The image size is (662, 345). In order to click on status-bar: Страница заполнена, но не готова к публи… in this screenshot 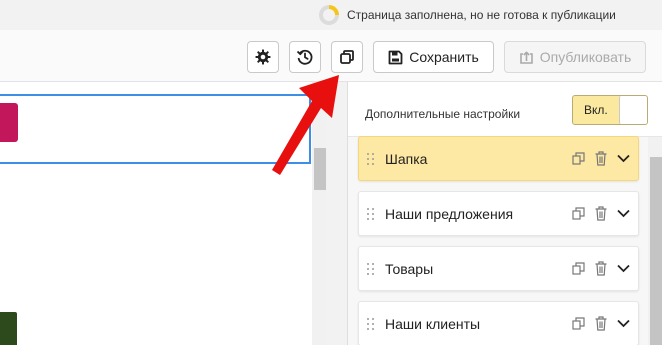, I will do `click(331, 15)`.